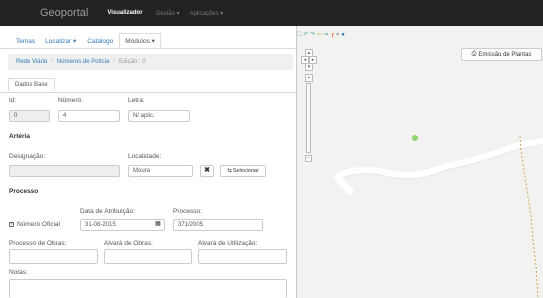  What do you see at coordinates (242, 256) in the screenshot?
I see `alvara-util-field` at bounding box center [242, 256].